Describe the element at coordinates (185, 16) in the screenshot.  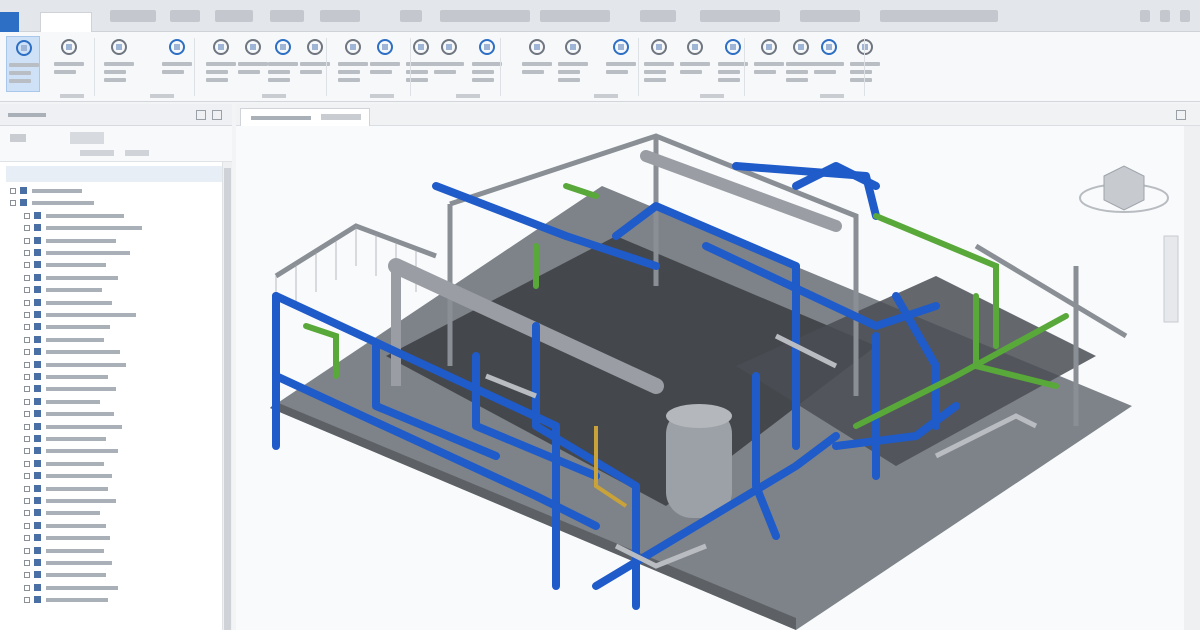
I see `ribbon-tab-annotate` at that location.